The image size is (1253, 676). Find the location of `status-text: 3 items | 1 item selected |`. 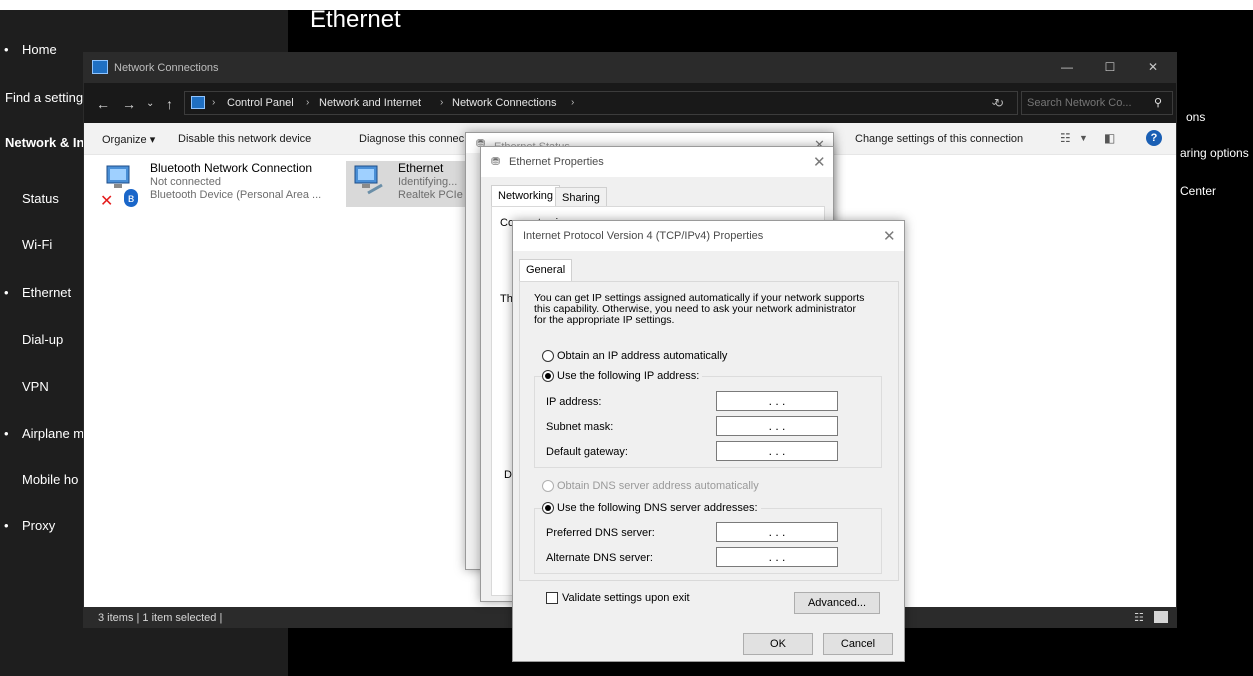

status-text: 3 items | 1 item selected | is located at coordinates (160, 618).